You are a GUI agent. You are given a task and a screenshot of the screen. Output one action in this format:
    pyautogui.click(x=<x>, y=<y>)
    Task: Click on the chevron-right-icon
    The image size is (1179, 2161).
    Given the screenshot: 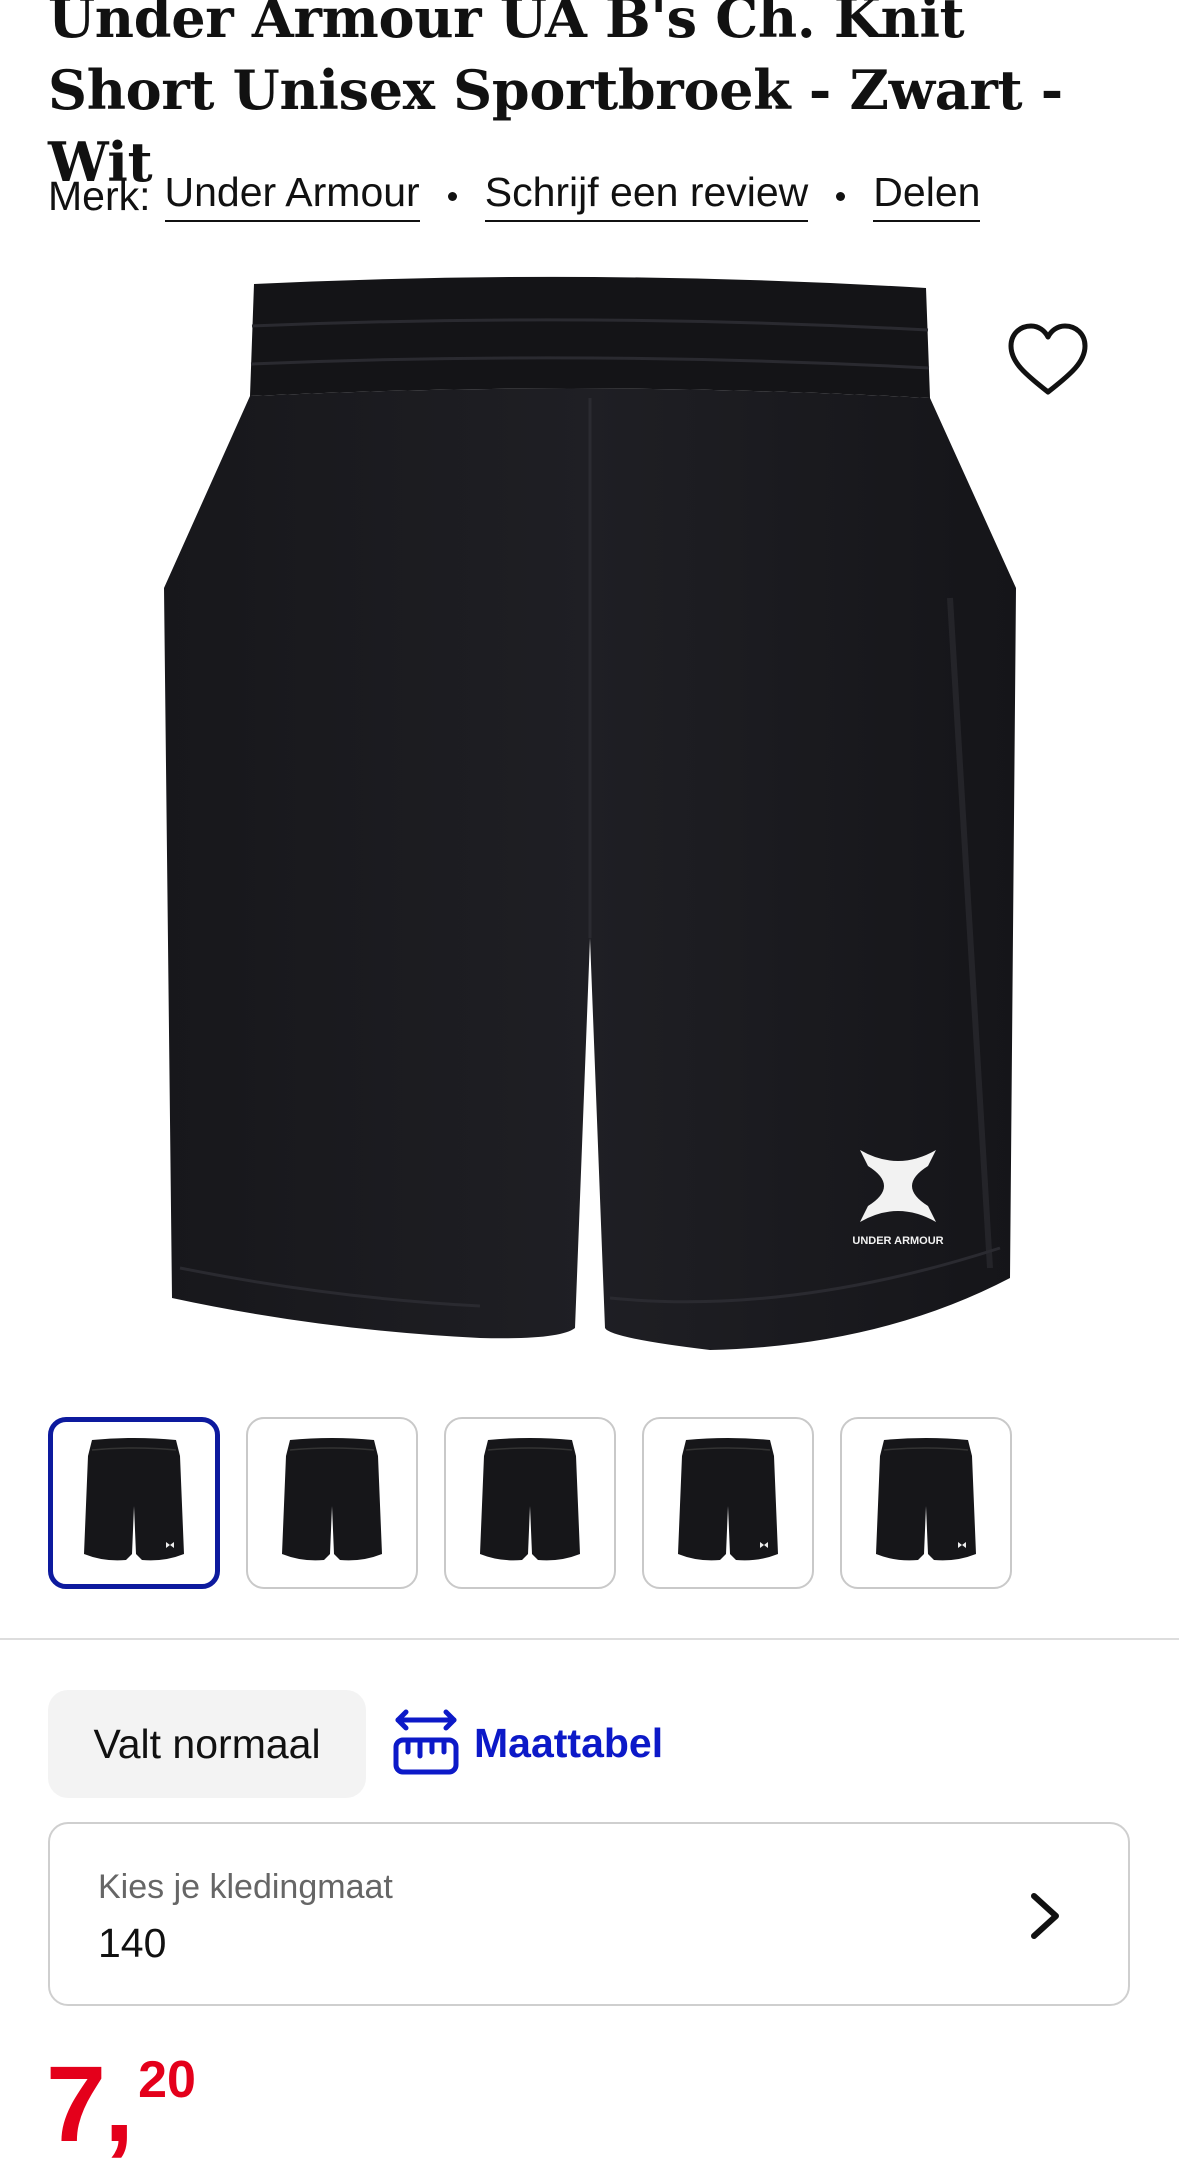 What is the action you would take?
    pyautogui.click(x=1045, y=1916)
    